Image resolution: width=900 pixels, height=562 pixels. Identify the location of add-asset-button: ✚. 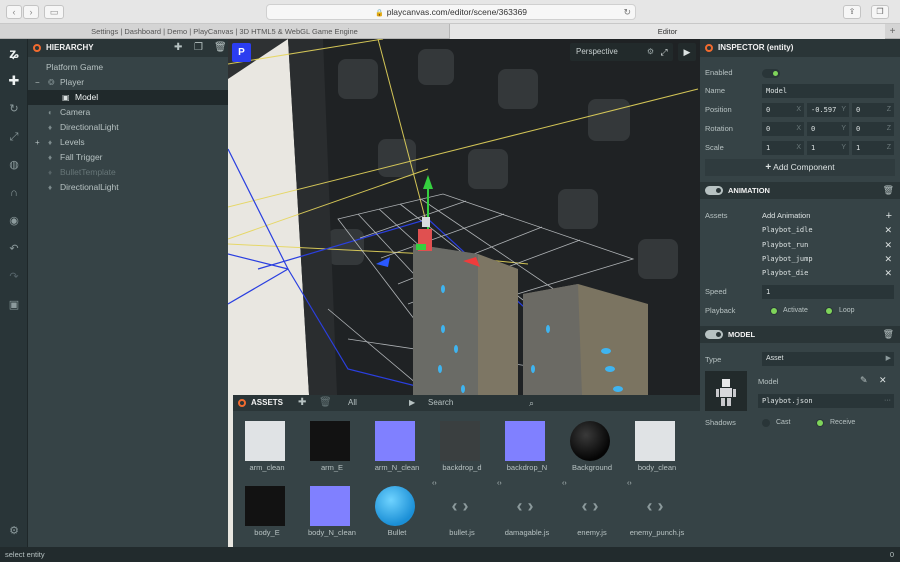
(302, 403).